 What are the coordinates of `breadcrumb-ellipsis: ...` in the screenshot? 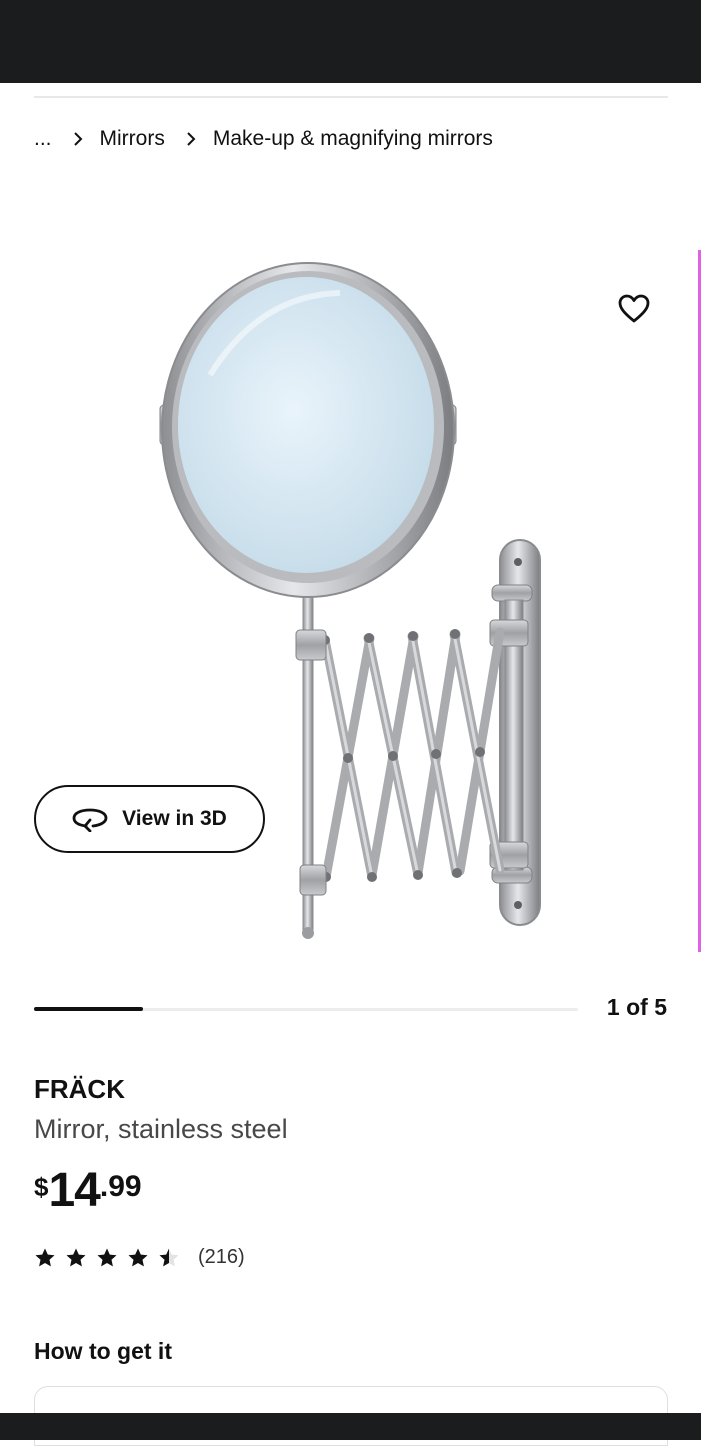 It's located at (43, 139).